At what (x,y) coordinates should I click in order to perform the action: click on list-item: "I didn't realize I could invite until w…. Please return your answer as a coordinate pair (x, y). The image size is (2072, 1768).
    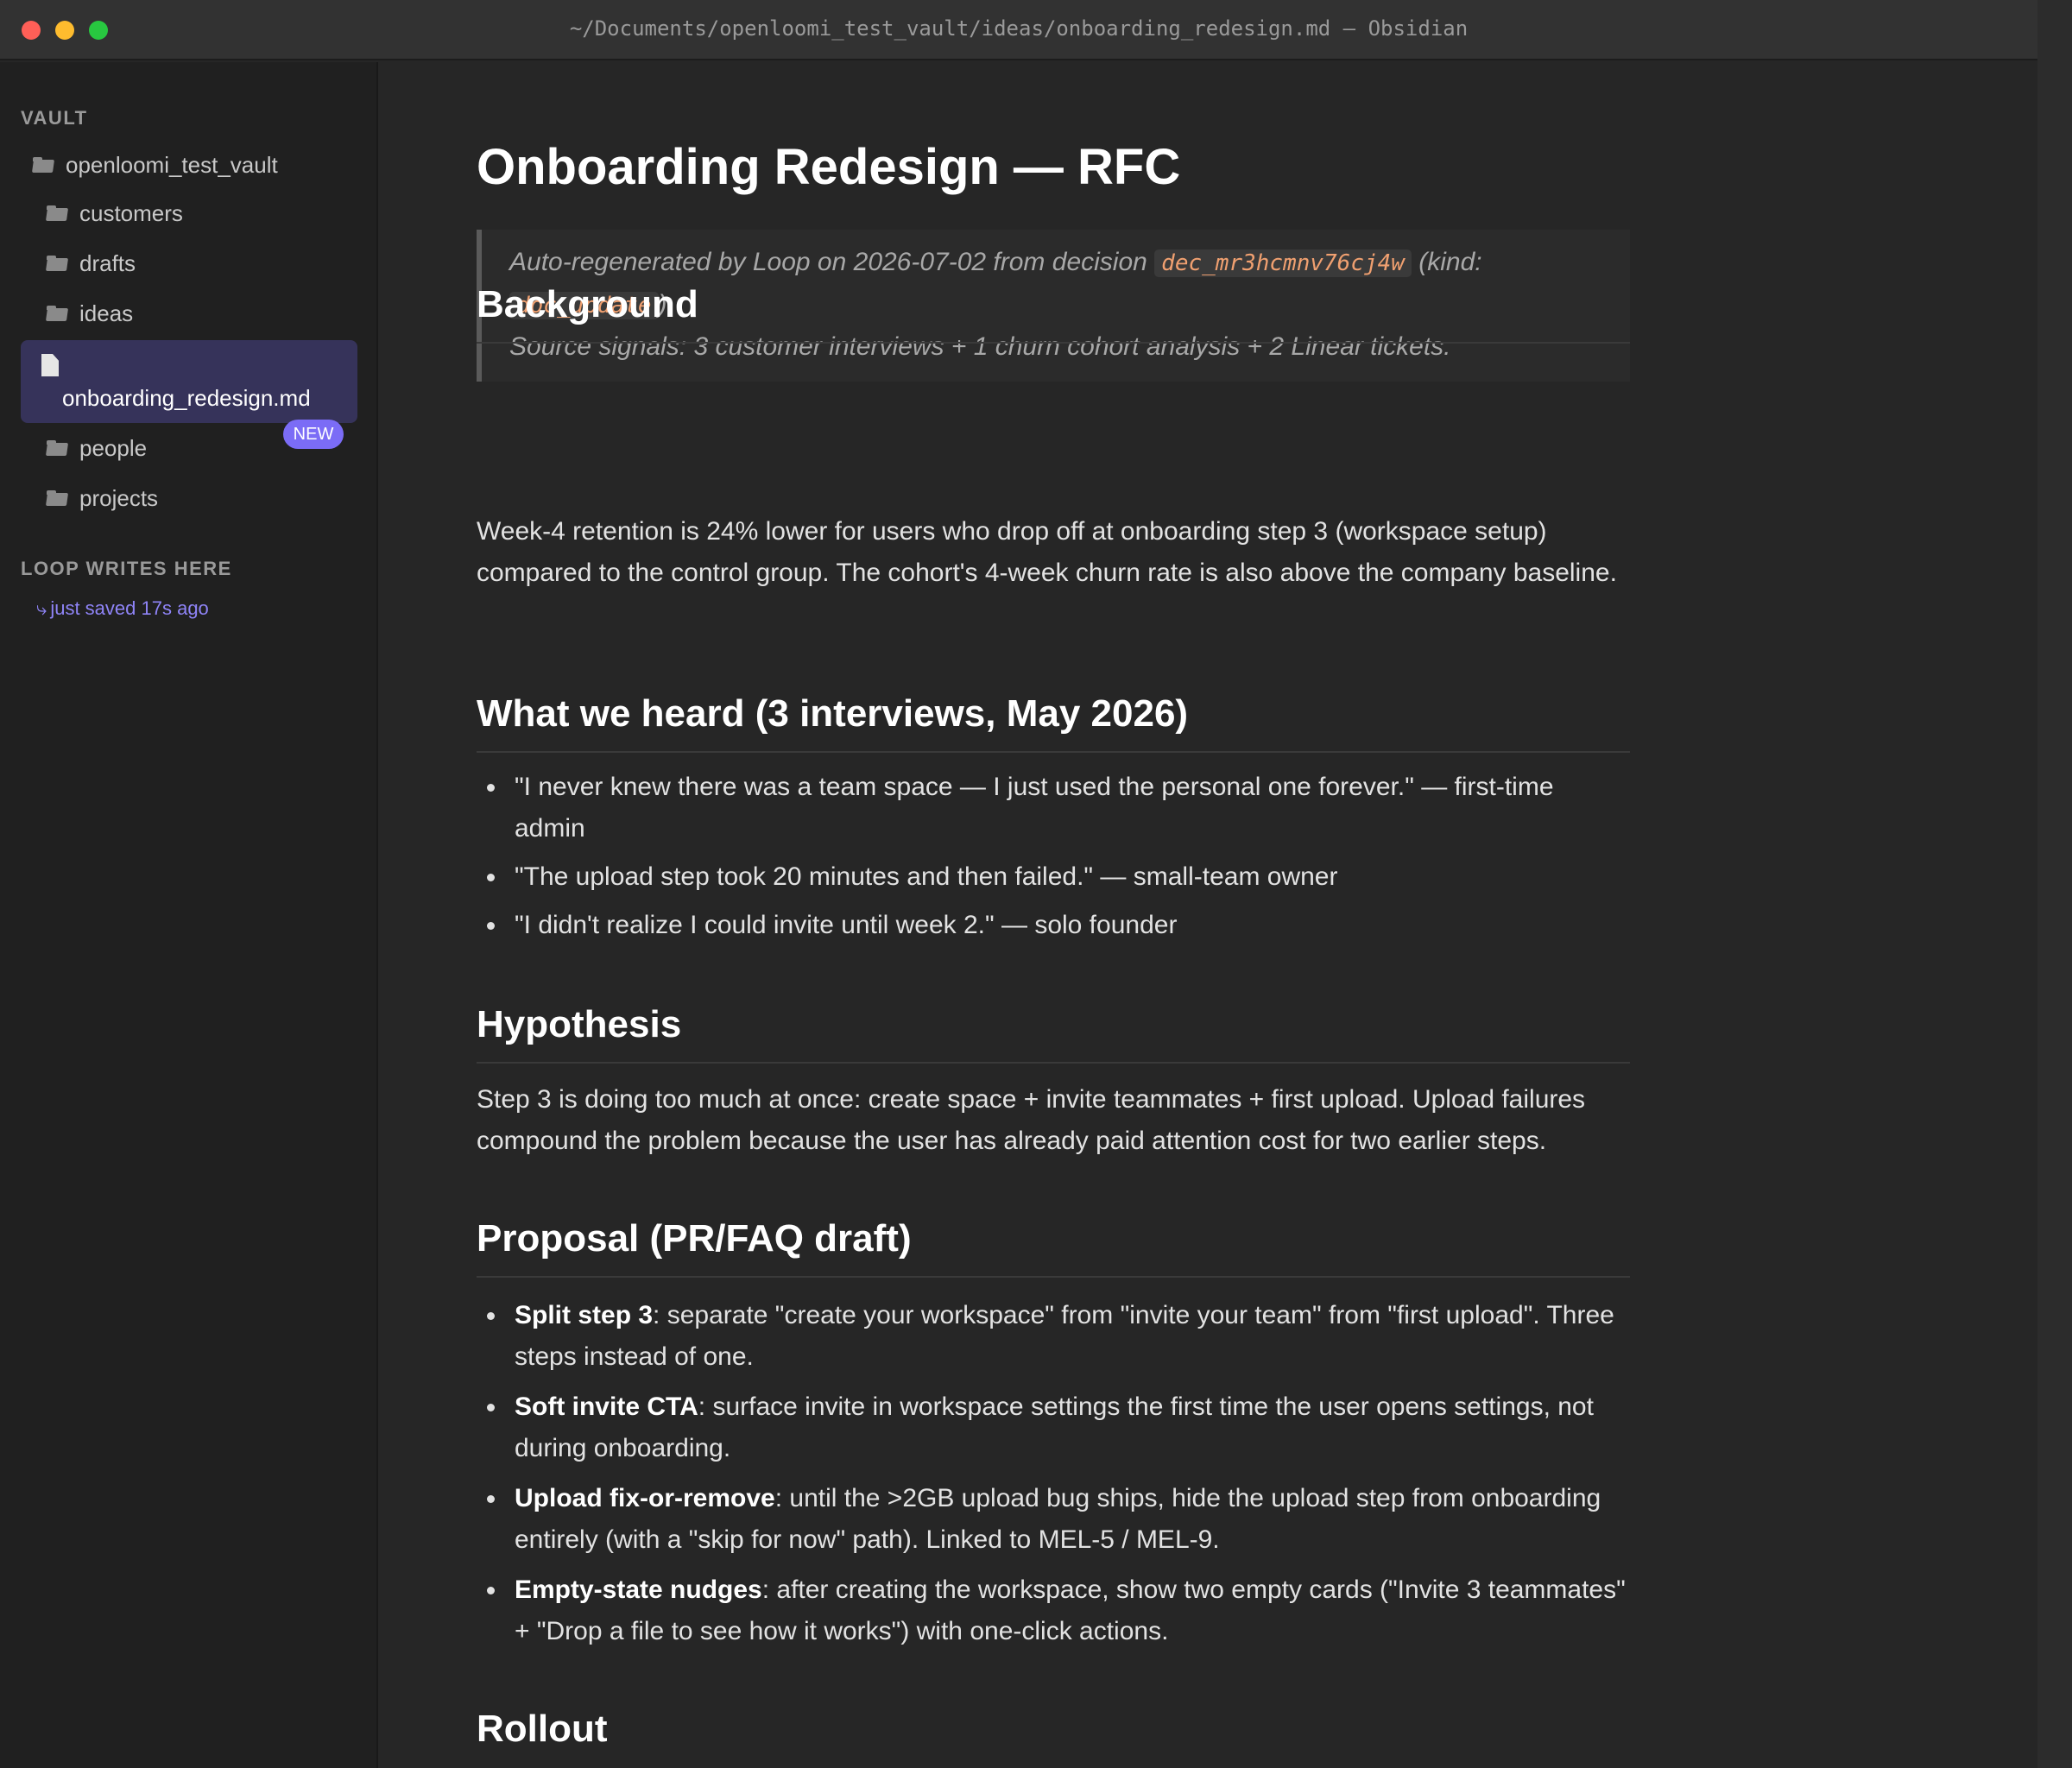
    Looking at the image, I should click on (1053, 925).